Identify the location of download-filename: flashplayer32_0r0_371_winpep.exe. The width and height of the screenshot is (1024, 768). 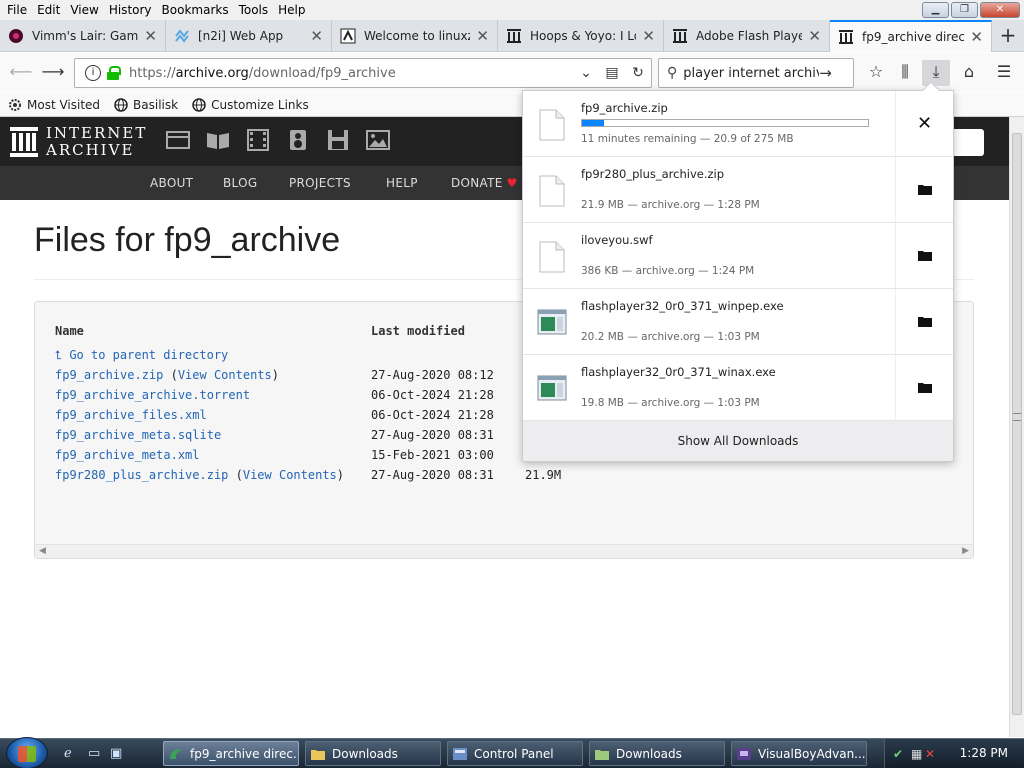
(682, 306).